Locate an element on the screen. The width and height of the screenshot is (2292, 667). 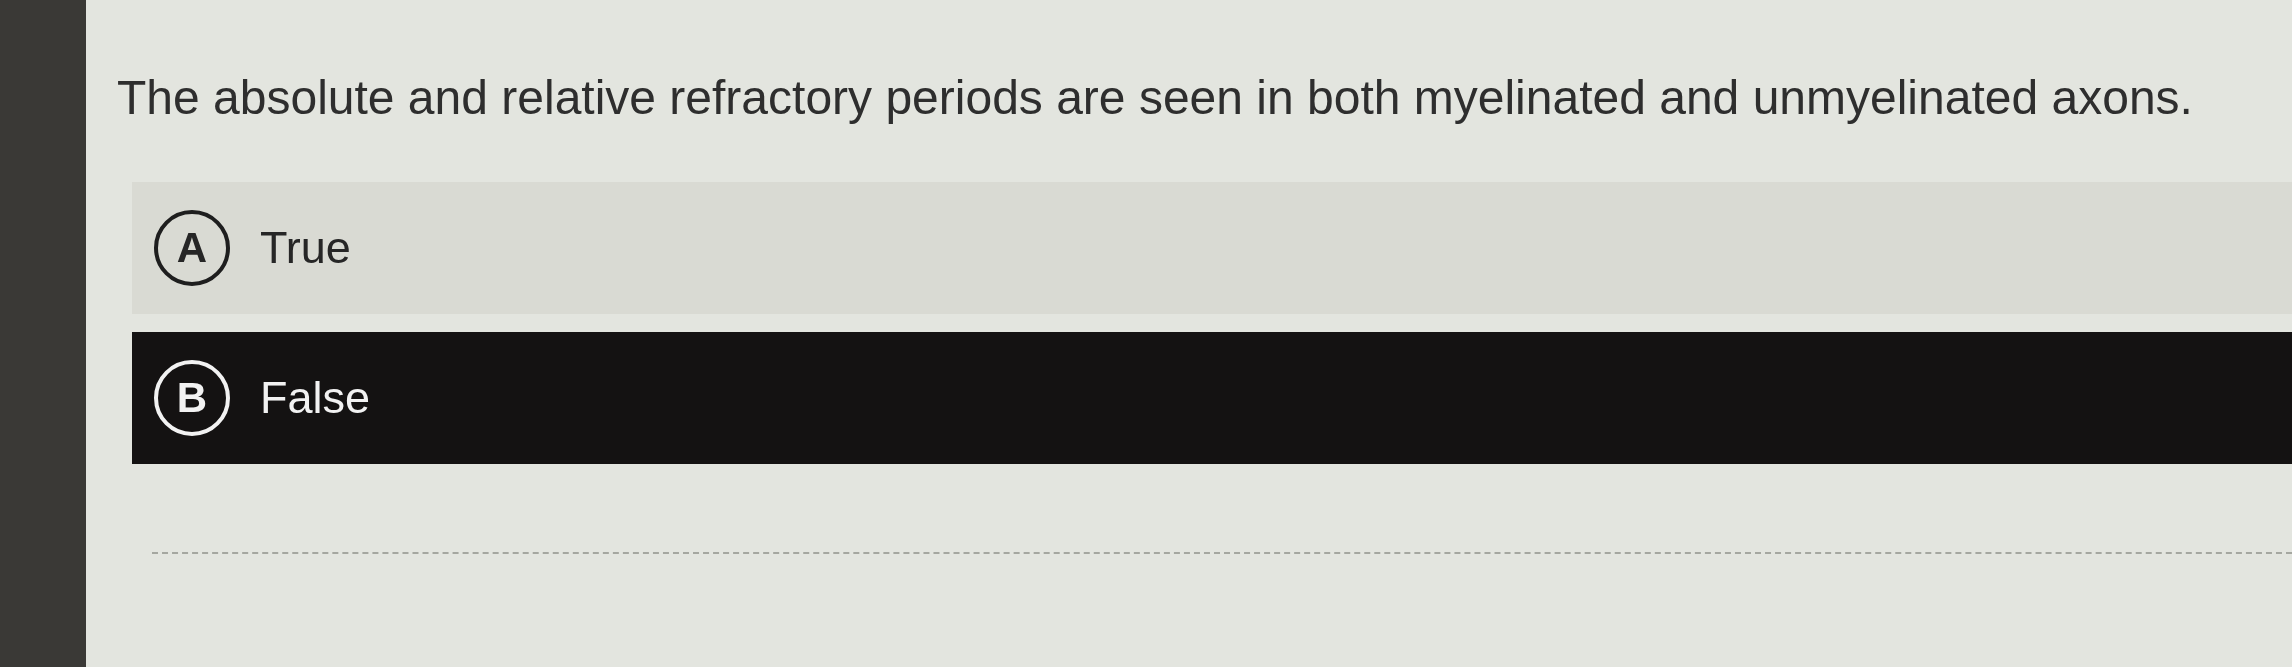
option-letter: B is located at coordinates (192, 398).